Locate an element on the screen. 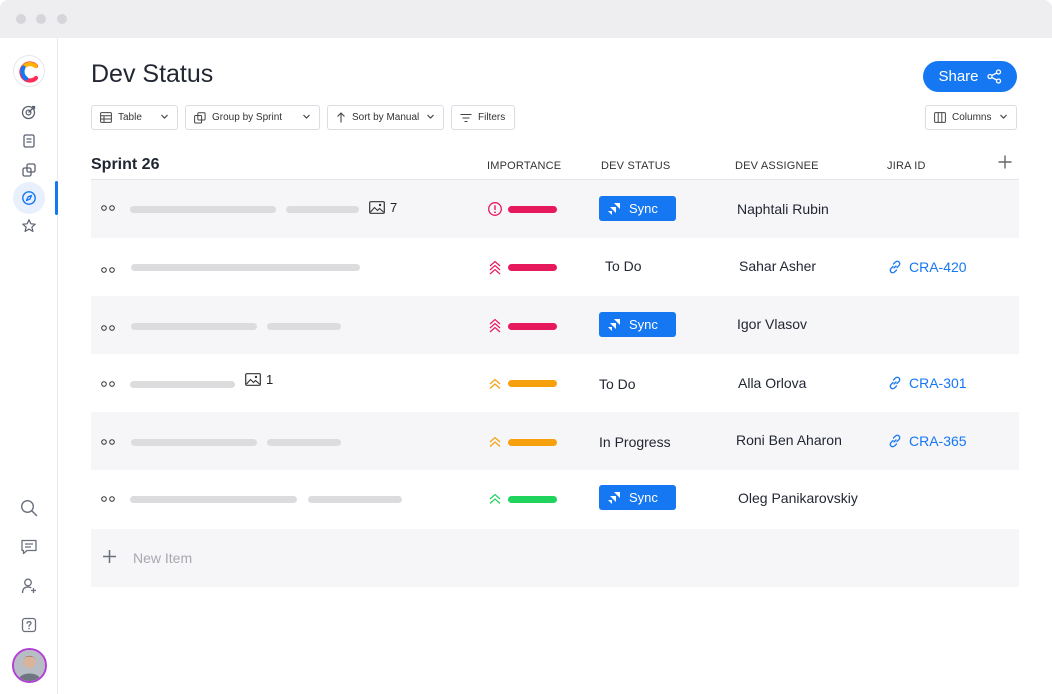 This screenshot has height=694, width=1052. jira-id: CRA-420 is located at coordinates (938, 267).